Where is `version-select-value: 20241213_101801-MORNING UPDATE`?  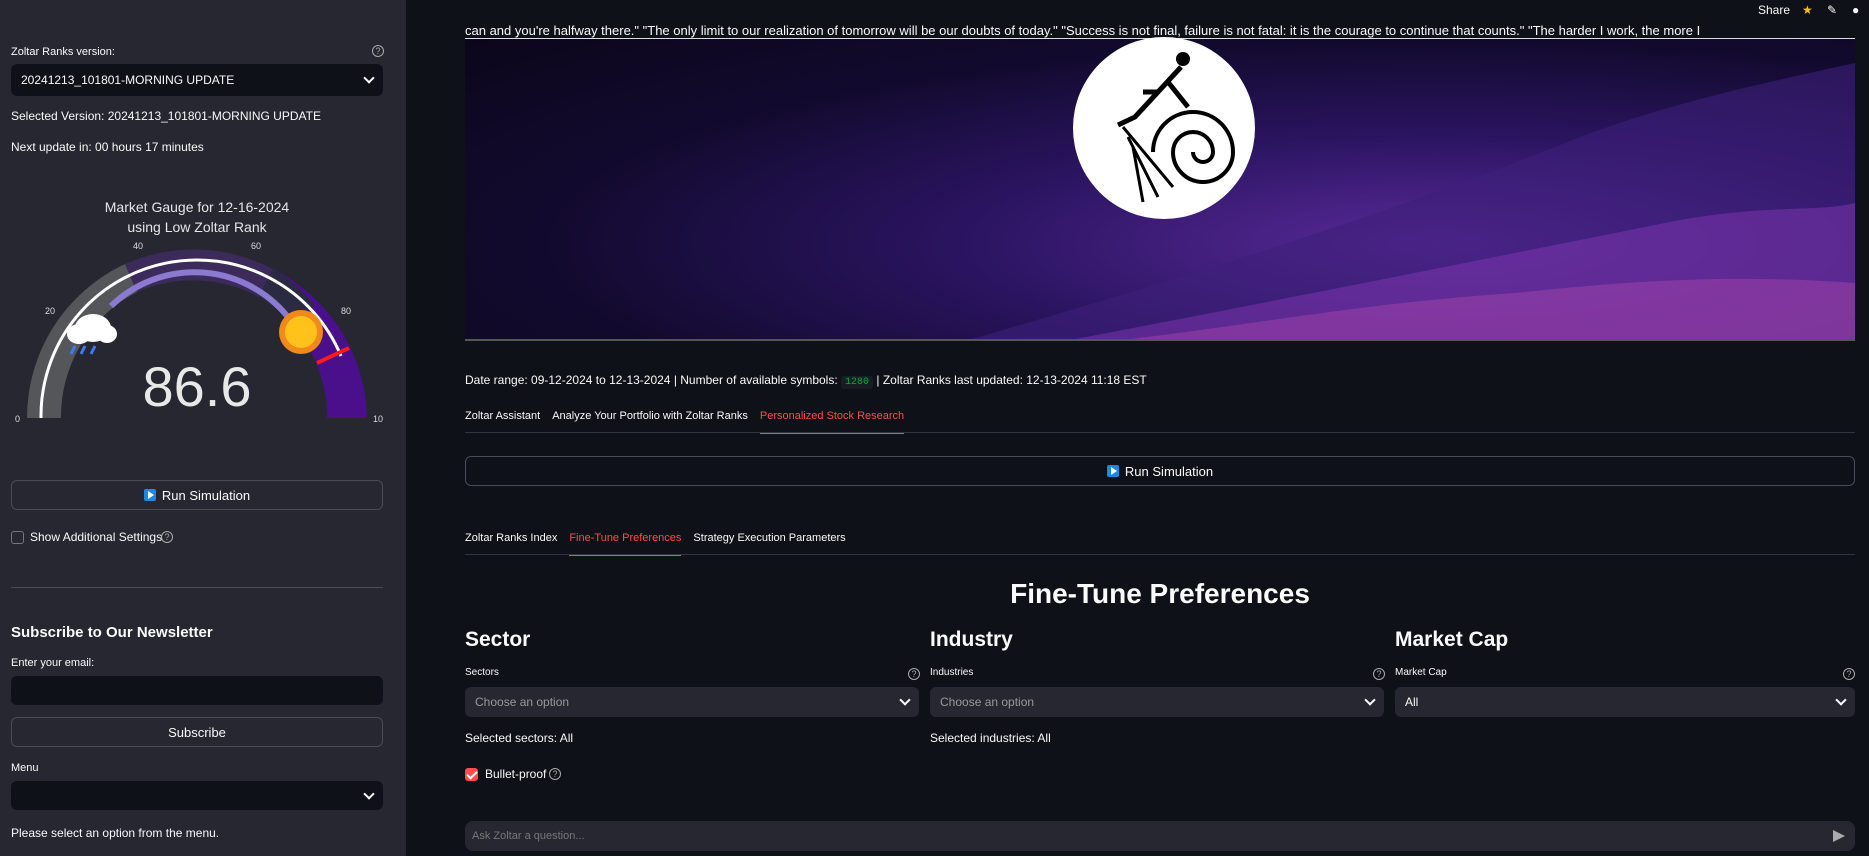 version-select-value: 20241213_101801-MORNING UPDATE is located at coordinates (128, 80).